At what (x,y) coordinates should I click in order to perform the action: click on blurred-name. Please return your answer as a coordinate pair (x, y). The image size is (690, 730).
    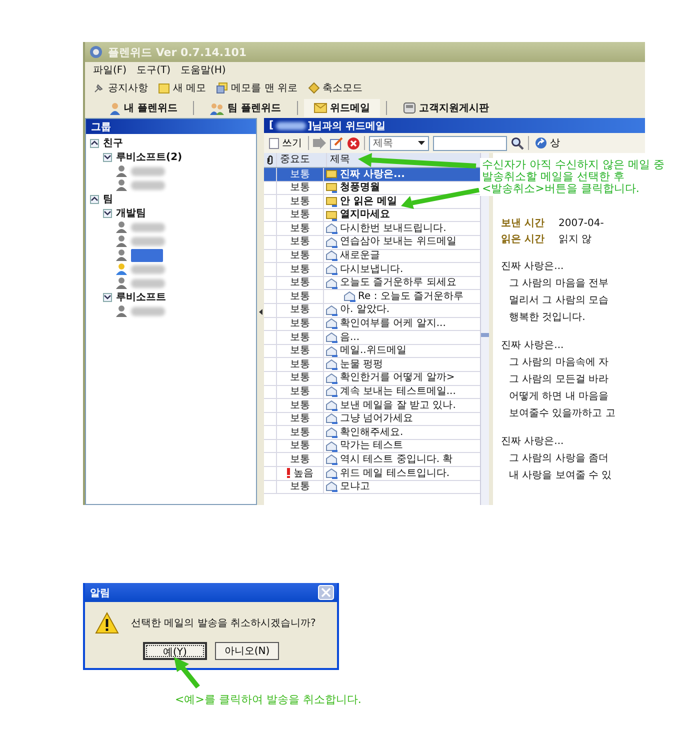
    Looking at the image, I should click on (147, 255).